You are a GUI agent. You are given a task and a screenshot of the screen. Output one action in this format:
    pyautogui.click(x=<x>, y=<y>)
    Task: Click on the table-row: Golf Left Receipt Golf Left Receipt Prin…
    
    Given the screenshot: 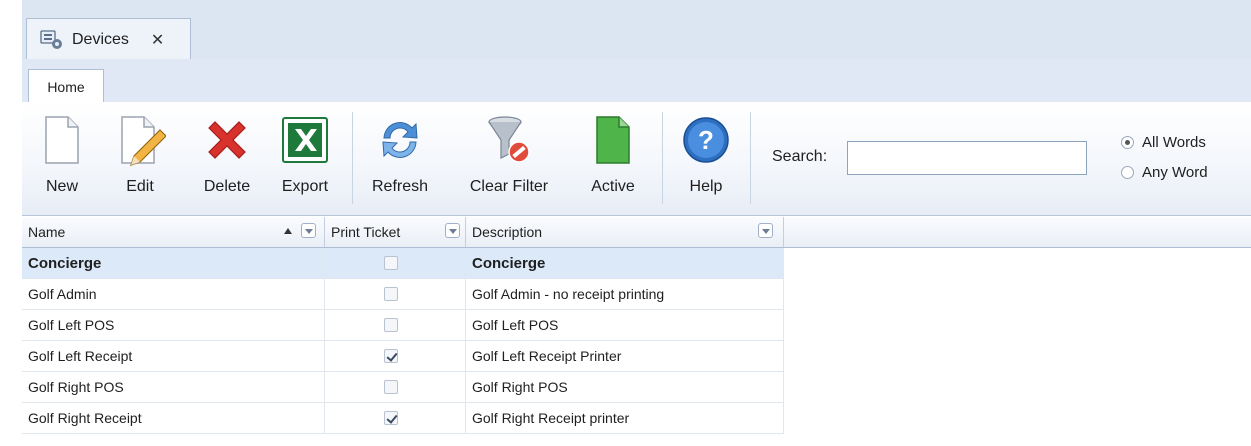 What is the action you would take?
    pyautogui.click(x=403, y=356)
    